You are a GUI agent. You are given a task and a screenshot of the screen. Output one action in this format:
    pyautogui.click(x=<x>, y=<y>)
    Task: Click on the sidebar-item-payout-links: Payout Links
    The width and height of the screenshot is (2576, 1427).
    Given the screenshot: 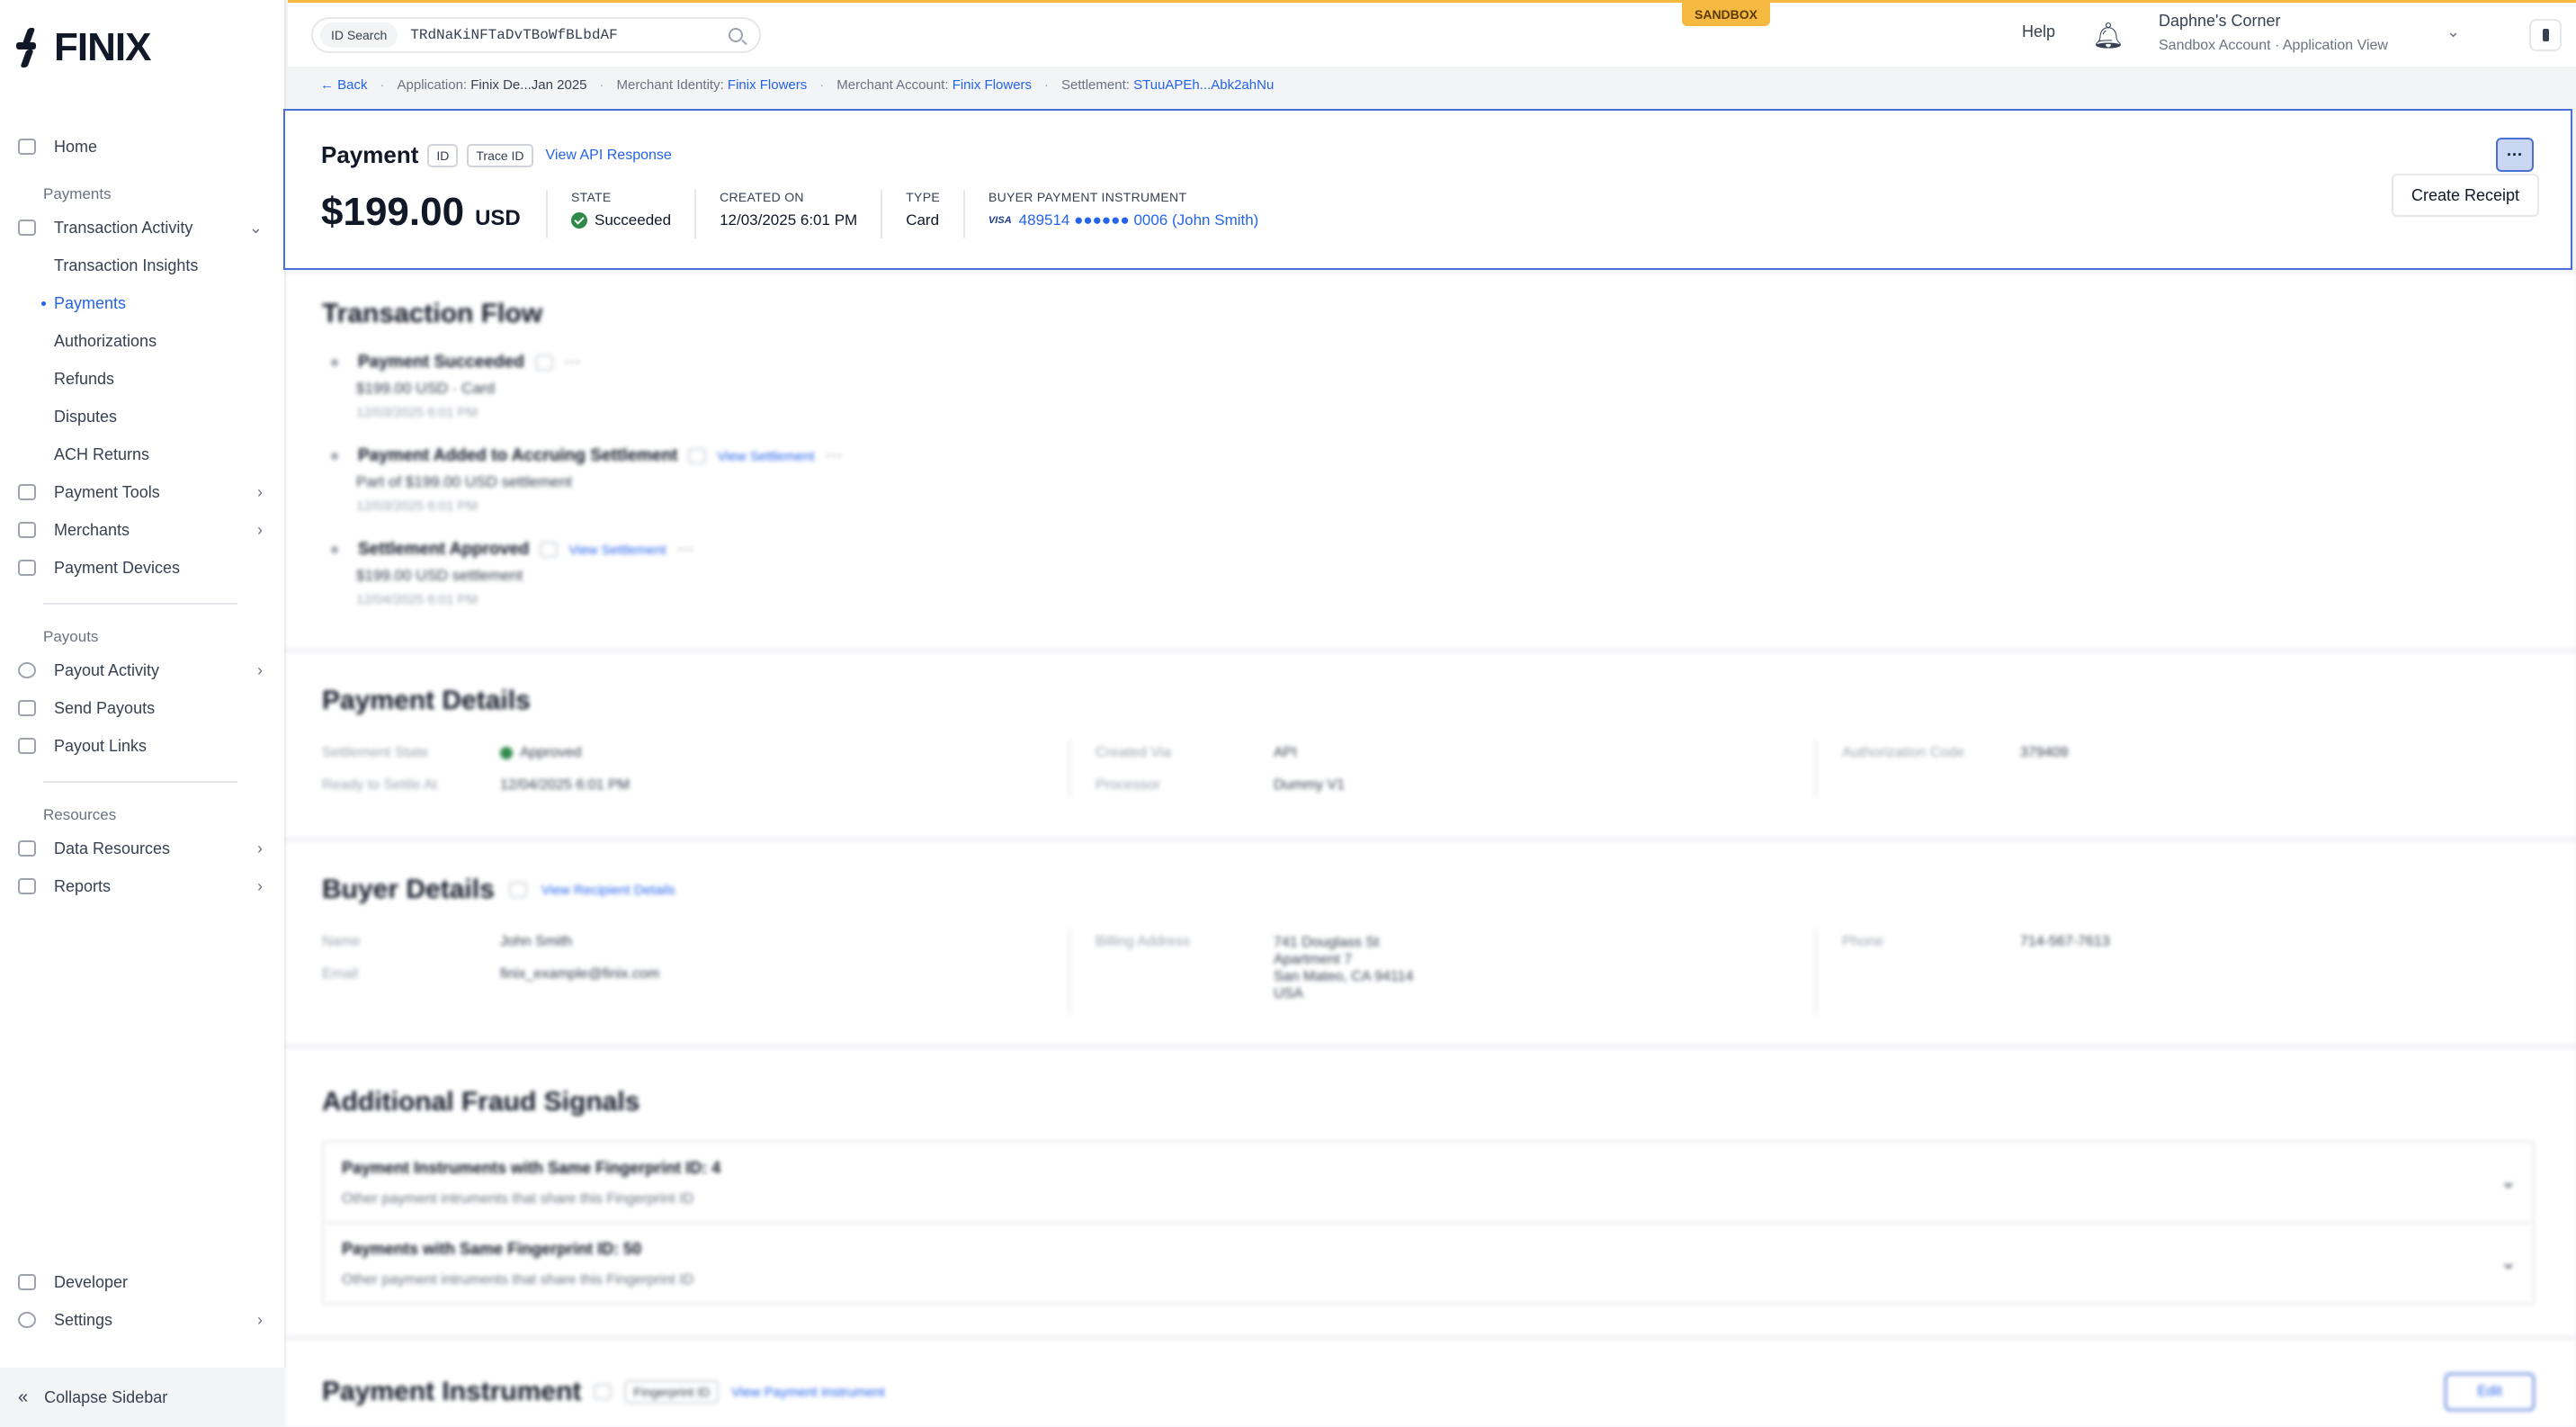 What is the action you would take?
    pyautogui.click(x=143, y=746)
    